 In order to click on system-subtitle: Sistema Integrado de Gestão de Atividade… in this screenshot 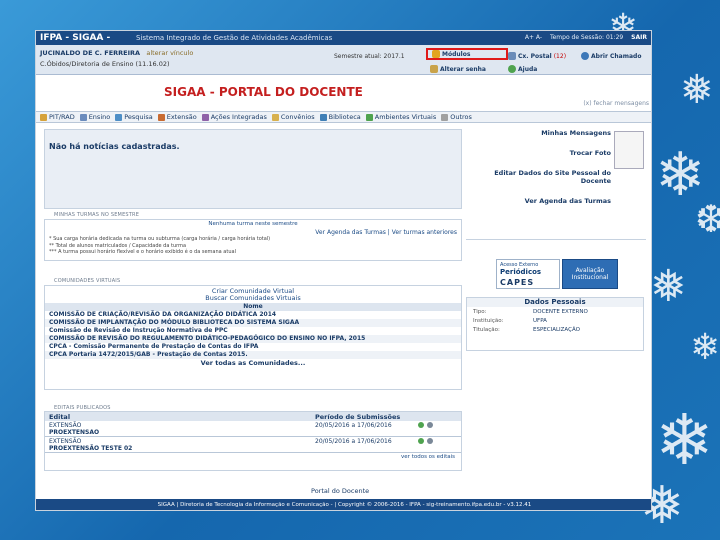, I will do `click(234, 38)`.